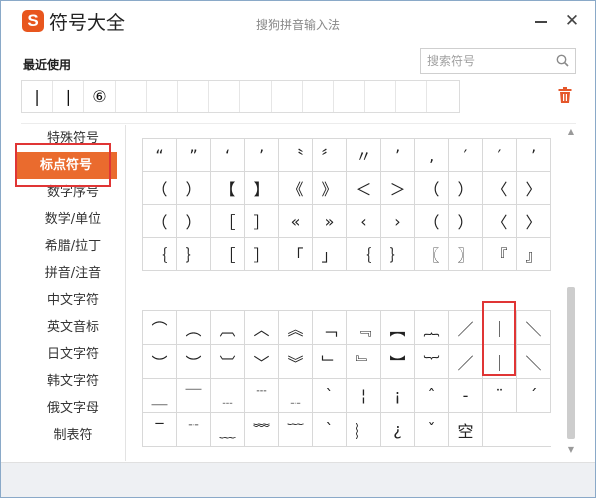 The height and width of the screenshot is (498, 596). Describe the element at coordinates (571, 132) in the screenshot. I see `scroll-up-arrow-icon: ▲` at that location.